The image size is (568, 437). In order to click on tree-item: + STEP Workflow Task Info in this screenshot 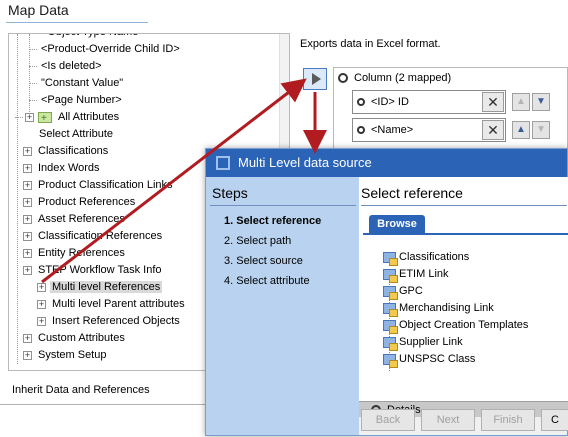, I will do `click(93, 270)`.